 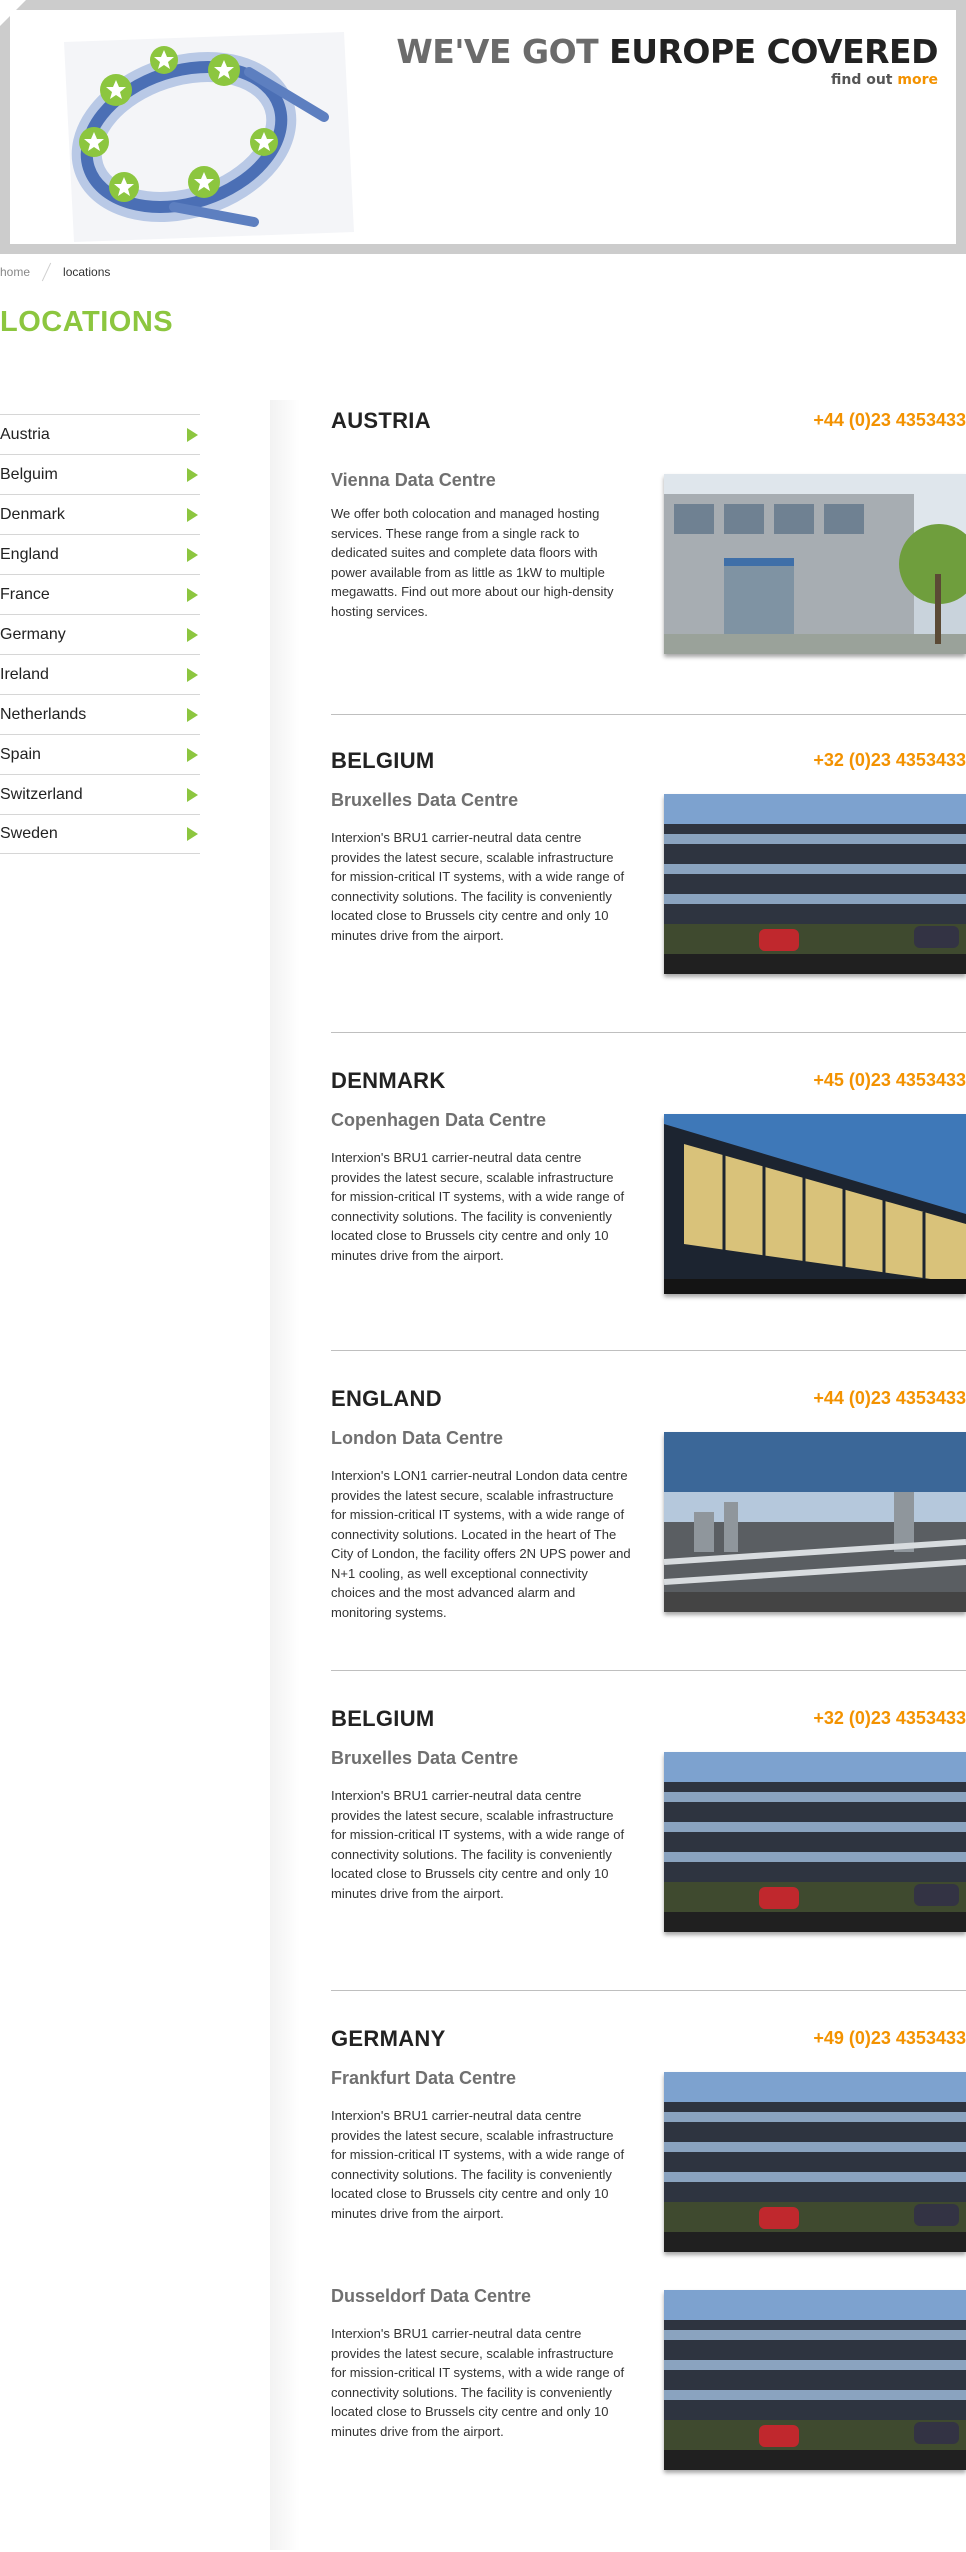 I want to click on country-heading: ENGLAND, so click(x=386, y=1398).